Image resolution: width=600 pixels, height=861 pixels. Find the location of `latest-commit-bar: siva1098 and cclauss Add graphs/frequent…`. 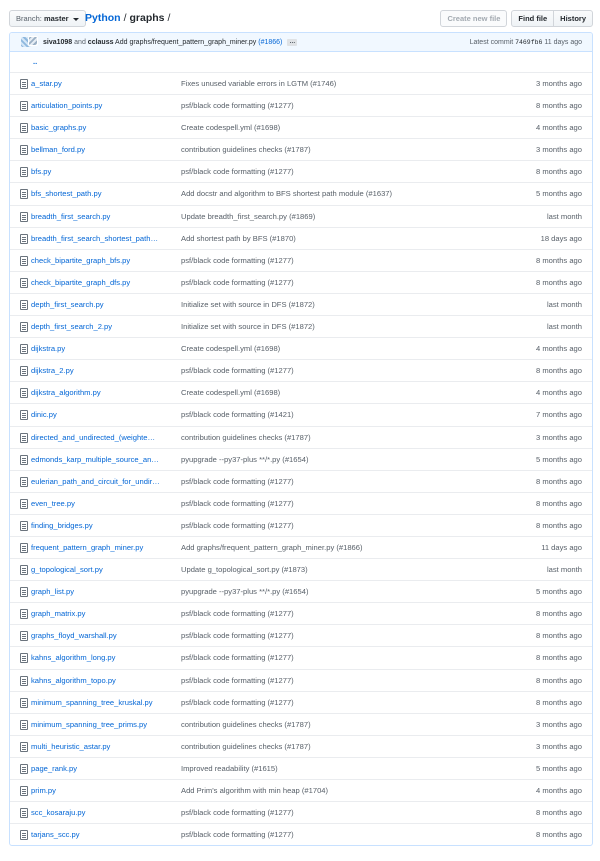

latest-commit-bar: siva1098 and cclauss Add graphs/frequent… is located at coordinates (301, 42).